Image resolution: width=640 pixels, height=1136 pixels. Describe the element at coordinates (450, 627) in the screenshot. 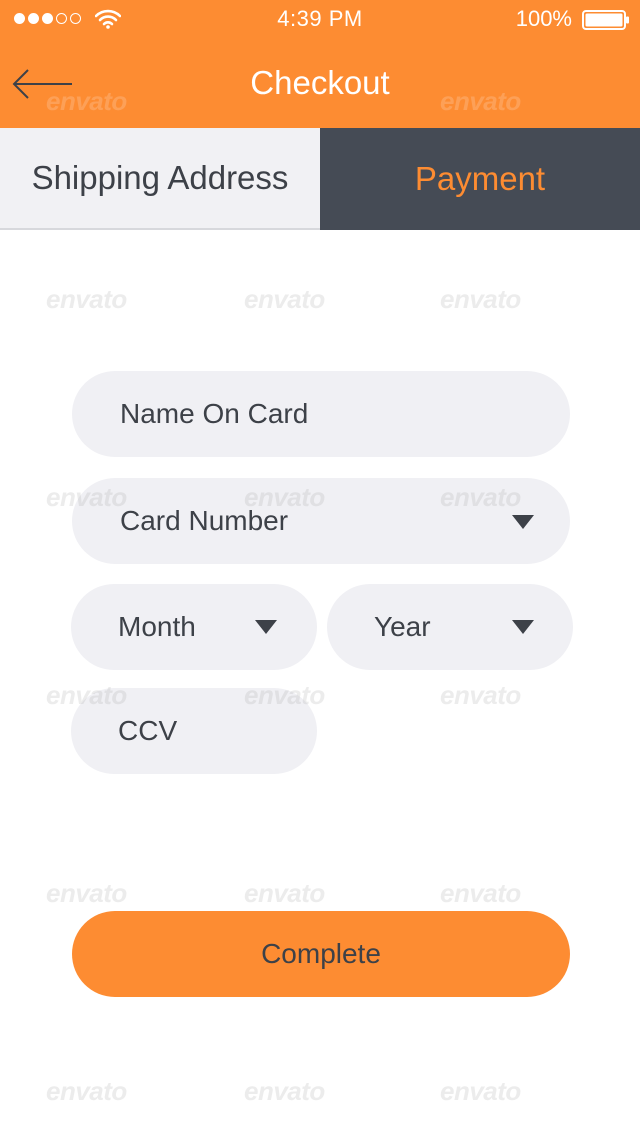

I see `year-select: Year` at that location.